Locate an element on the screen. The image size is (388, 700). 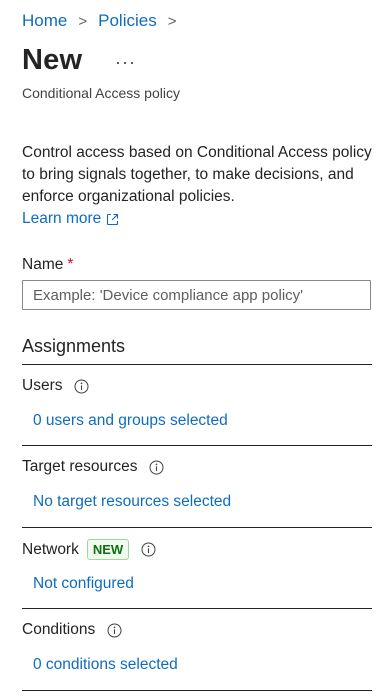
more-options-button: ··· is located at coordinates (125, 62).